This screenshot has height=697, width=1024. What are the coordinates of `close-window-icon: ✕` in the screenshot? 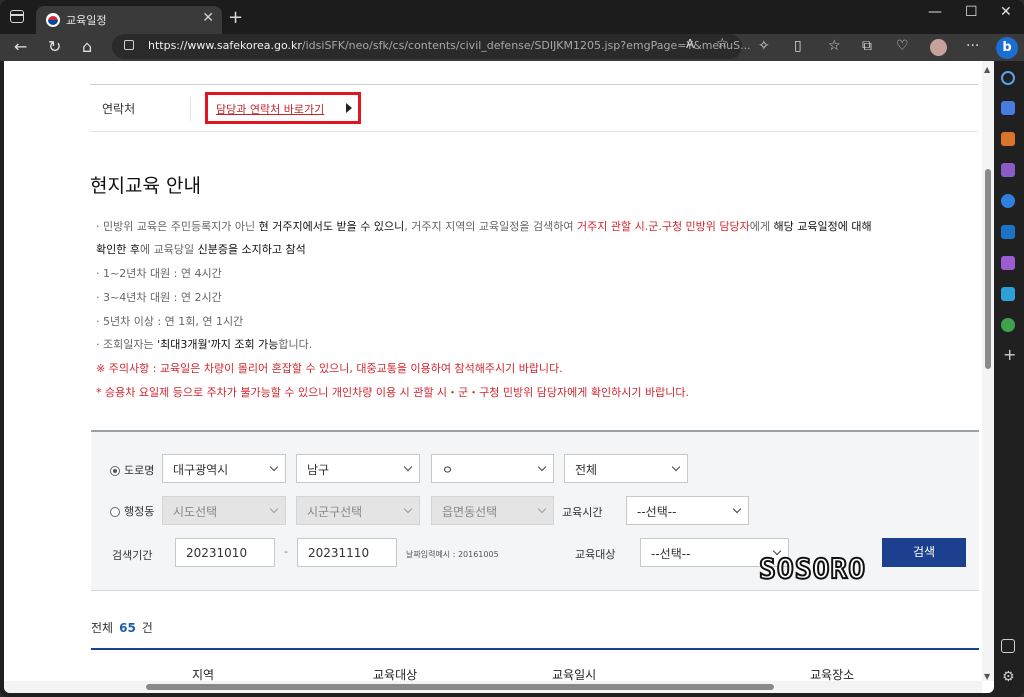 It's located at (1006, 12).